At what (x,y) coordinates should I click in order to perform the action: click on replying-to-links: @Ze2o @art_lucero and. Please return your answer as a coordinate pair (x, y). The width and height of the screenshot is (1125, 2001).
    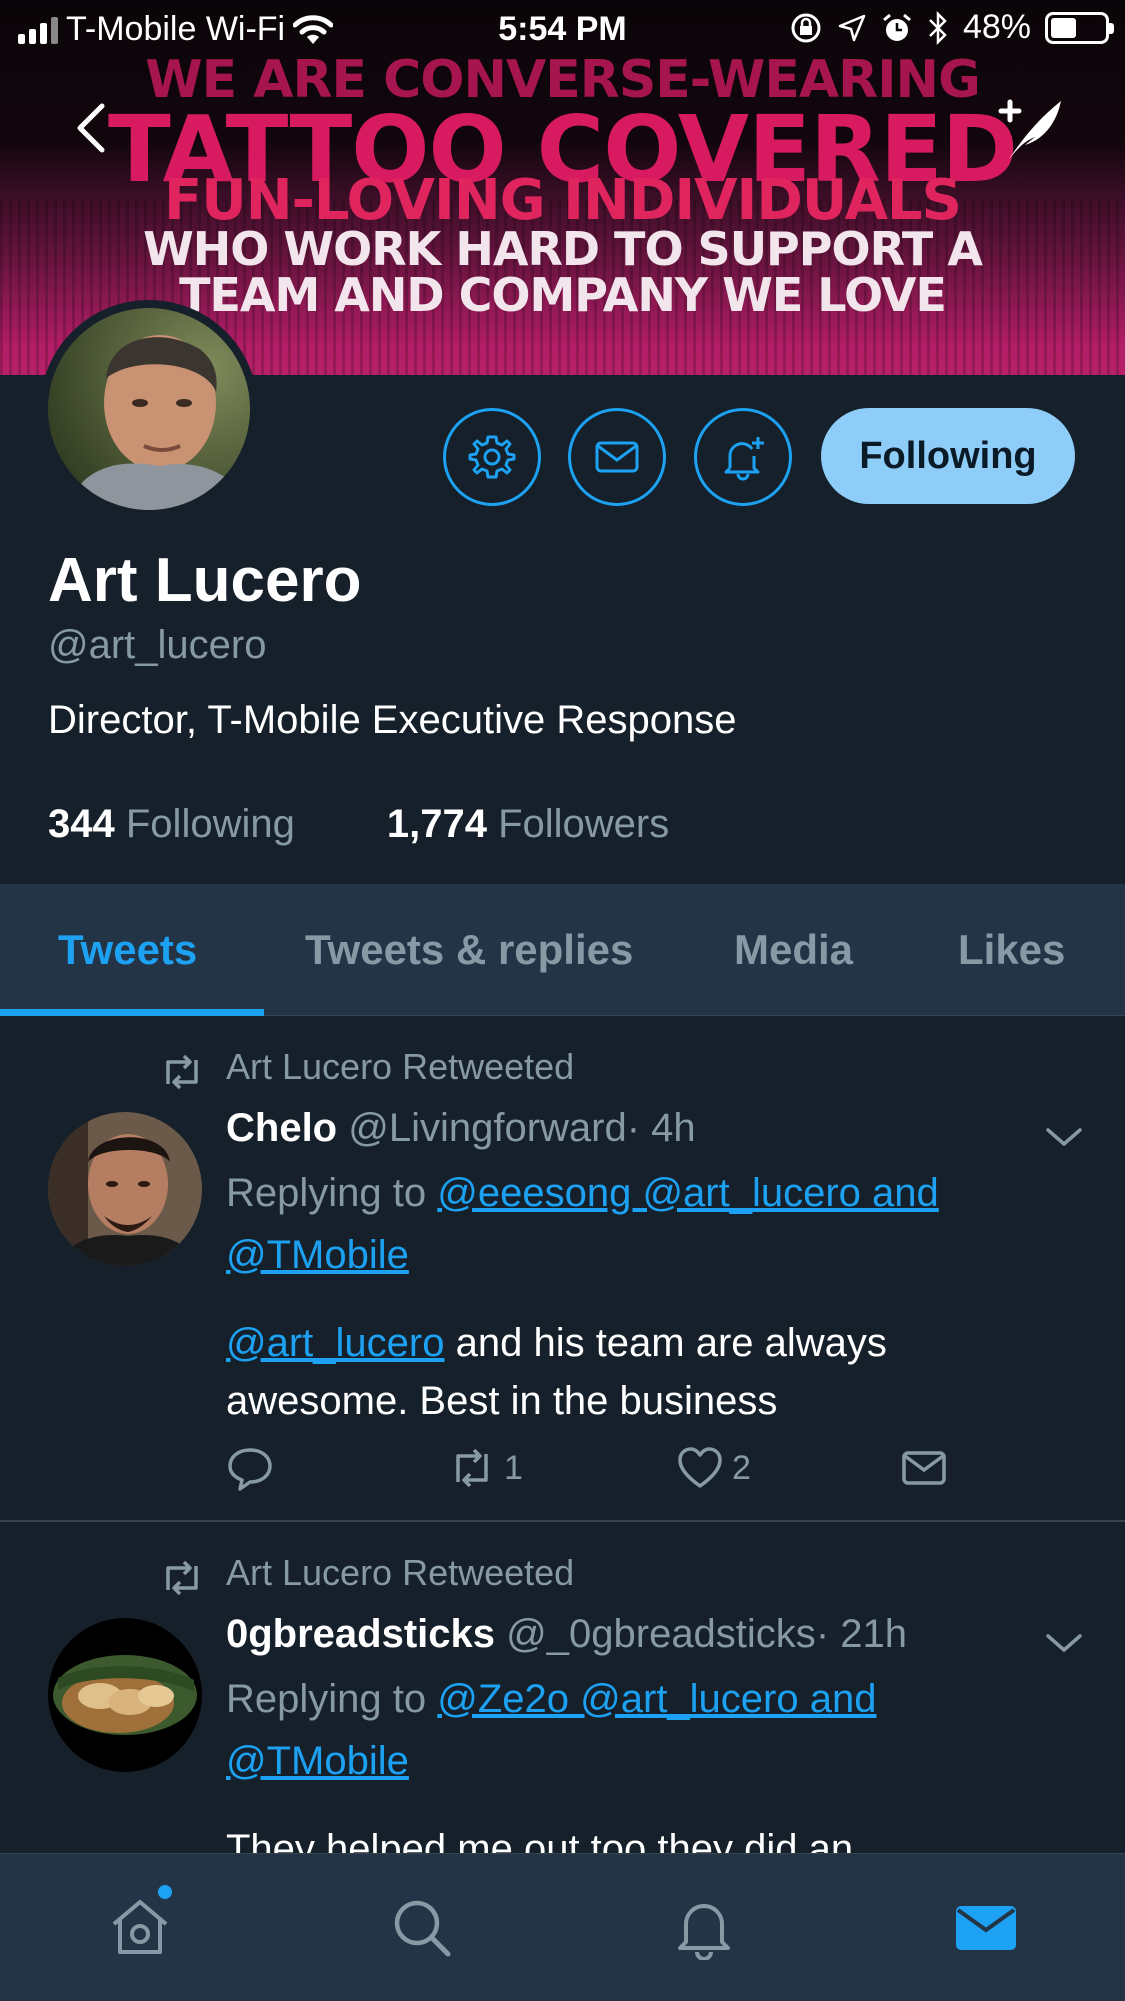
    Looking at the image, I should click on (656, 1699).